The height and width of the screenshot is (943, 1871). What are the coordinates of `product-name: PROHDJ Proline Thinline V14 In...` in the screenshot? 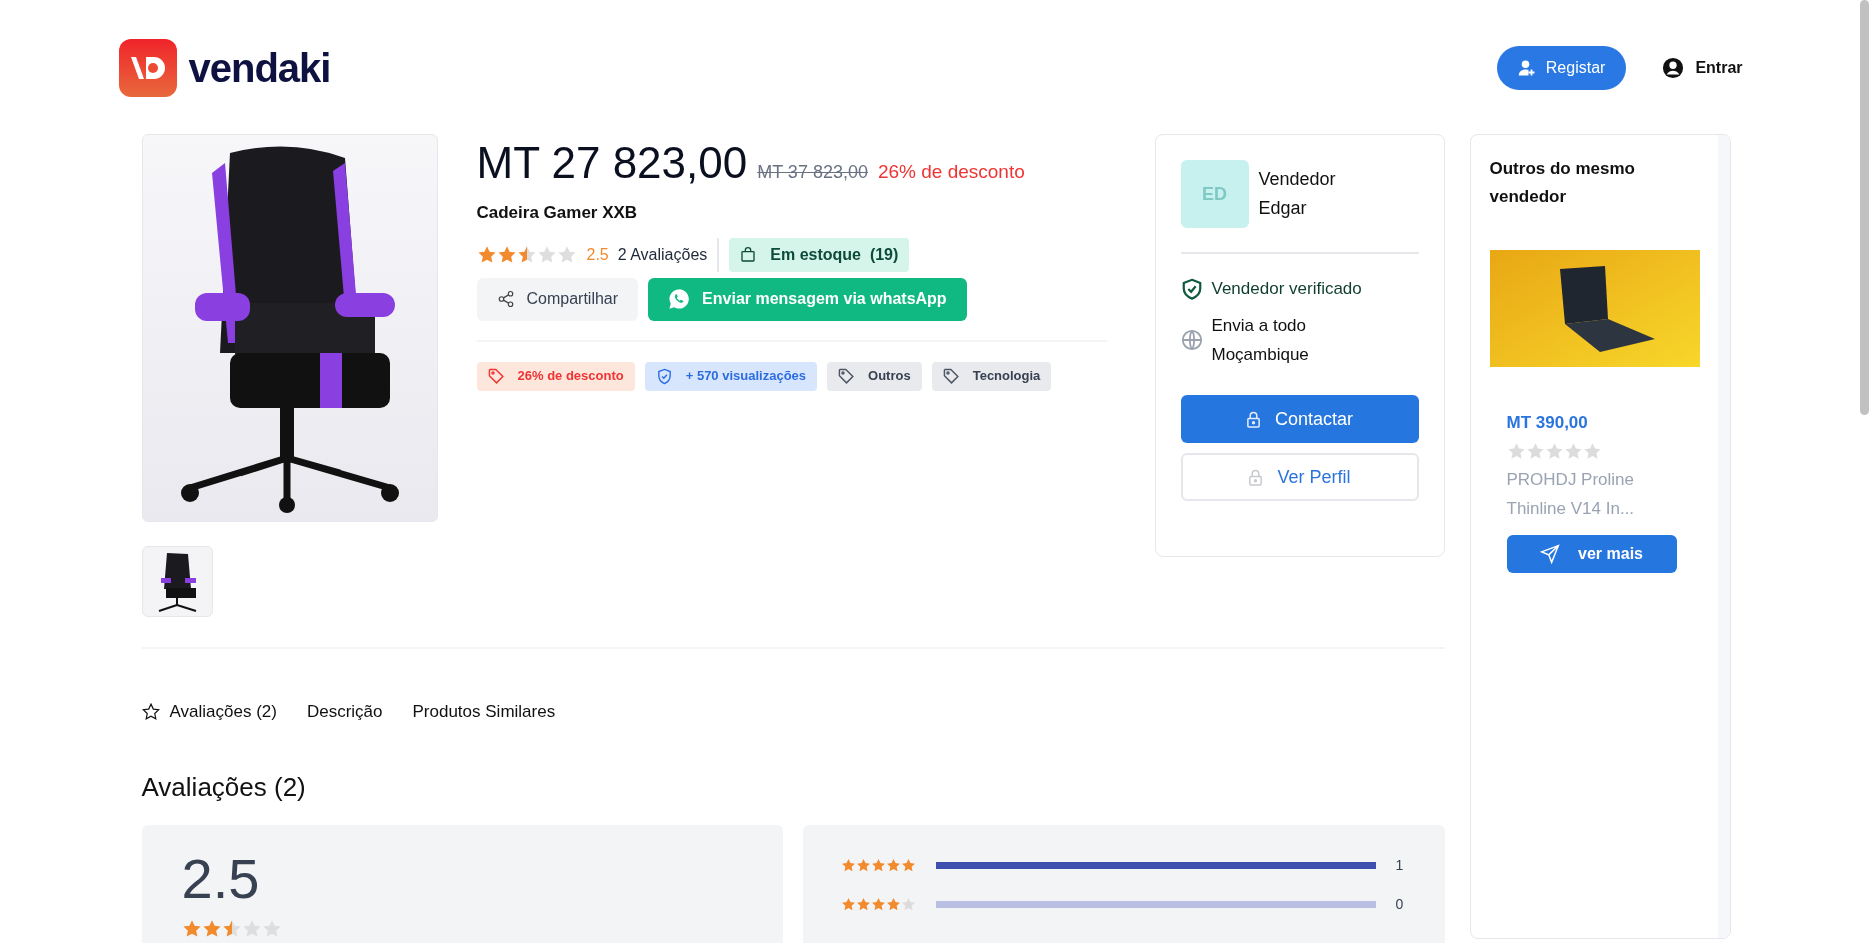 It's located at (1571, 494).